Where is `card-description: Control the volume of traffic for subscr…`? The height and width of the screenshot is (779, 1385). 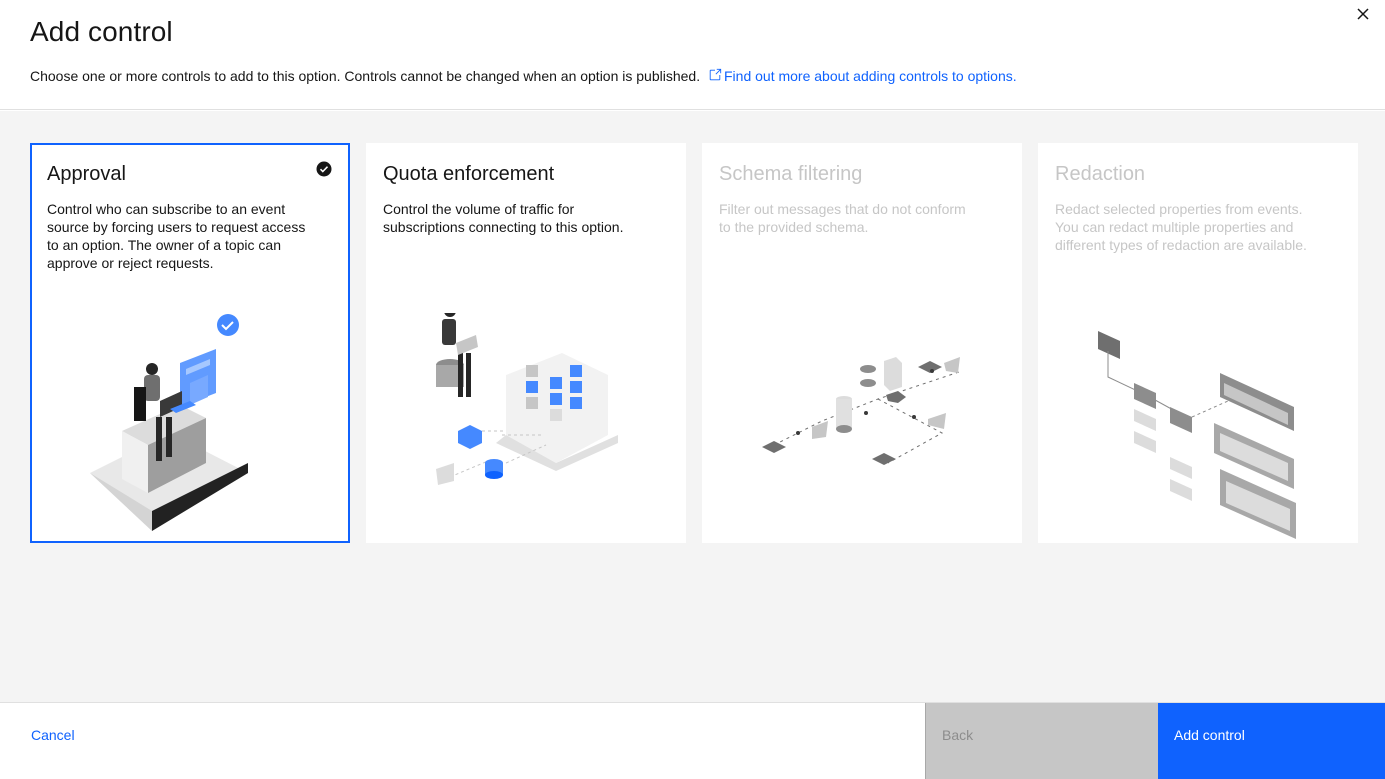 card-description: Control the volume of traffic for subscr… is located at coordinates (503, 218).